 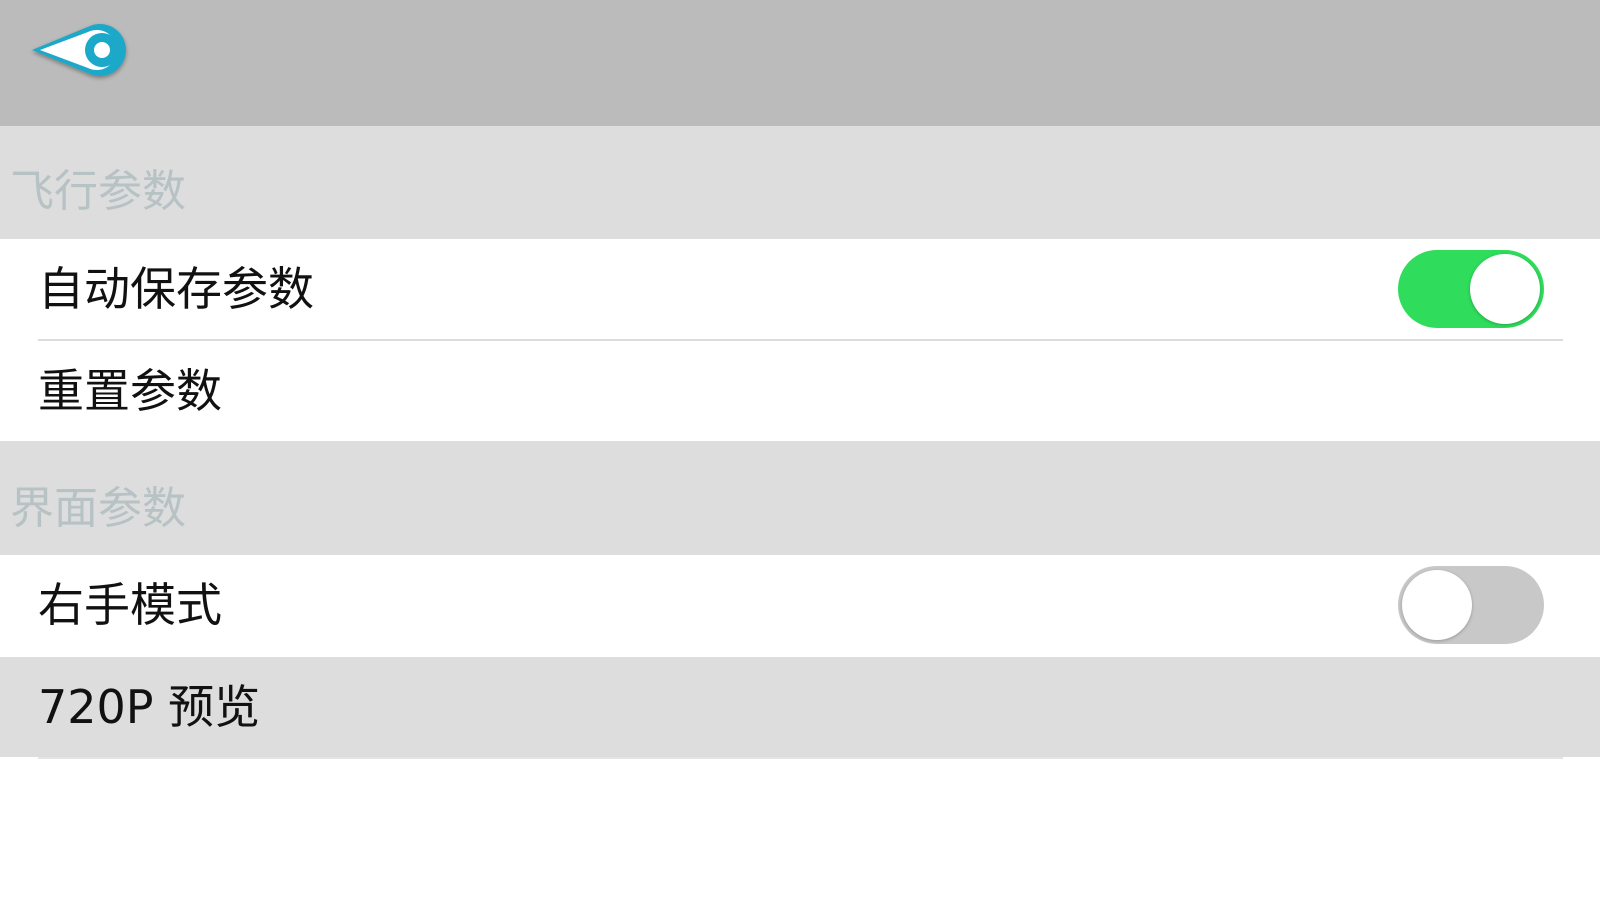 I want to click on auto-save-toggle, so click(x=1471, y=289).